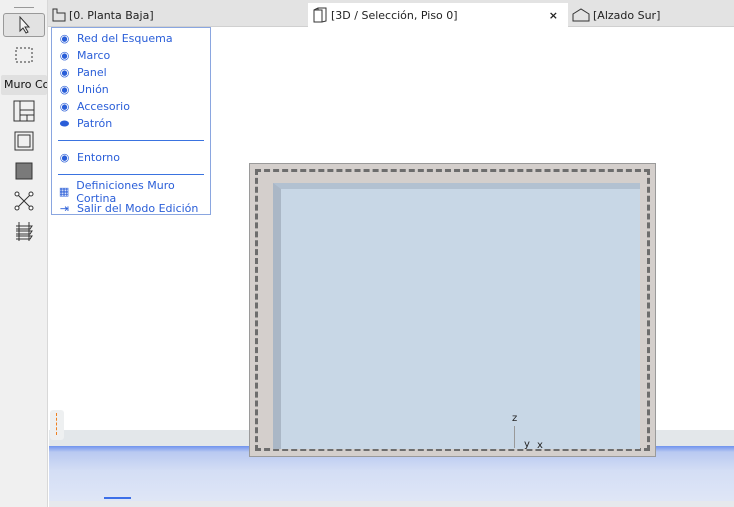  I want to click on marquee-icon, so click(24, 55).